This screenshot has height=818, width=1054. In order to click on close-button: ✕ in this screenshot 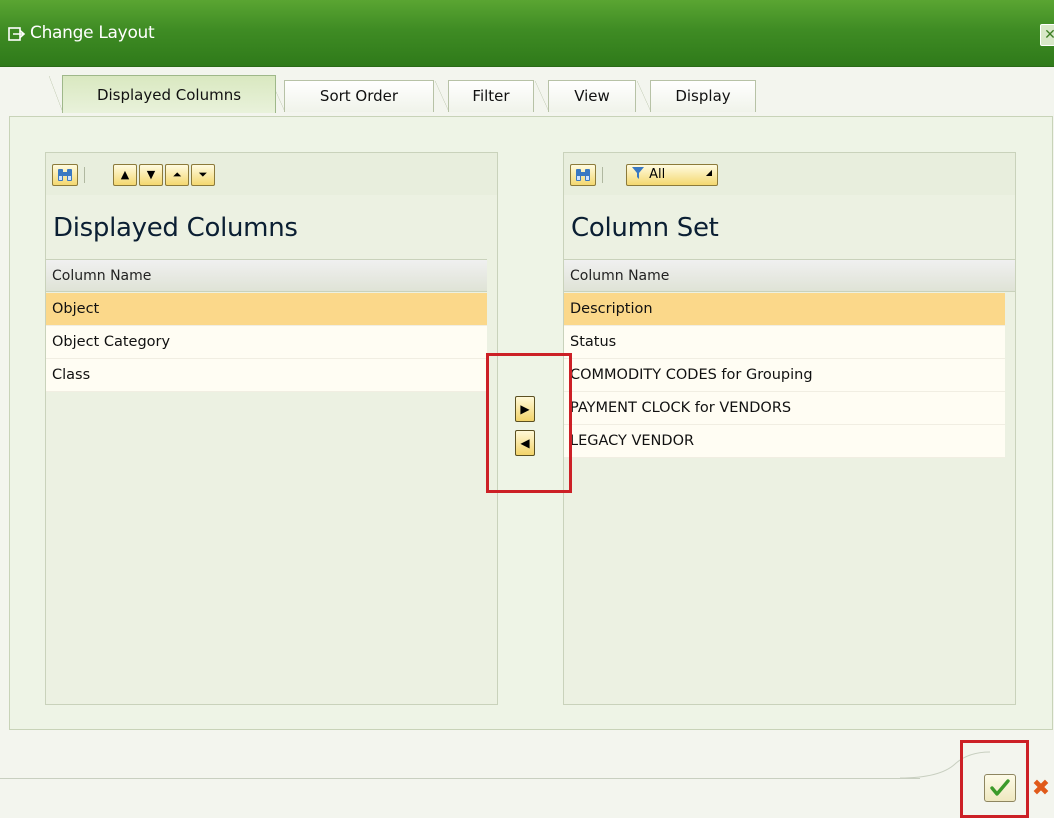, I will do `click(1047, 35)`.